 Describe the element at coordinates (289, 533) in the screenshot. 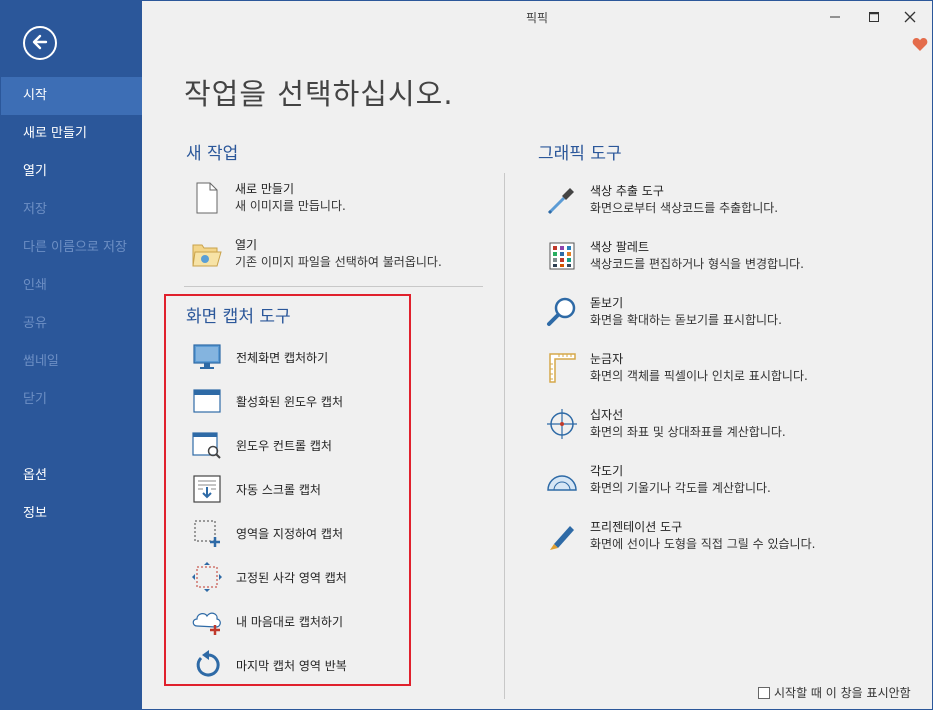

I see `capture-region-label: 영역을 지정하여 캡처` at that location.